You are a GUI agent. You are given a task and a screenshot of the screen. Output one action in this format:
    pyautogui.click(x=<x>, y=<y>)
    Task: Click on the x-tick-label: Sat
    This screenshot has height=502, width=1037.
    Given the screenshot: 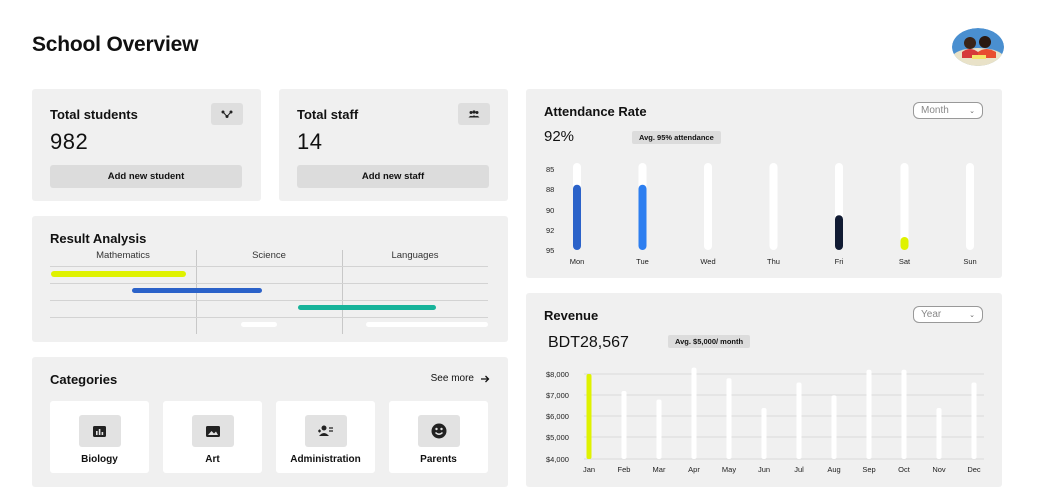 What is the action you would take?
    pyautogui.click(x=904, y=261)
    